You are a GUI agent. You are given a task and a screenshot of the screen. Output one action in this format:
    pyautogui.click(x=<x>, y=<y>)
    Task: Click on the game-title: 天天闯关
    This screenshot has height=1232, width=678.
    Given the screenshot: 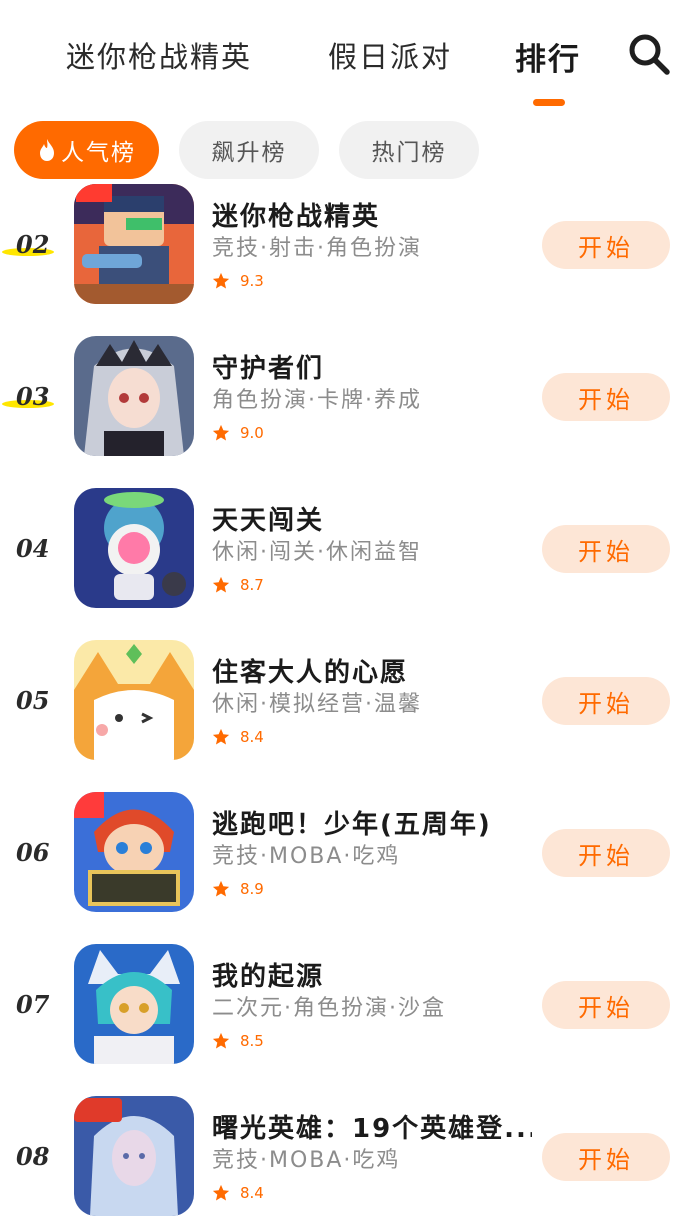 What is the action you would take?
    pyautogui.click(x=268, y=518)
    